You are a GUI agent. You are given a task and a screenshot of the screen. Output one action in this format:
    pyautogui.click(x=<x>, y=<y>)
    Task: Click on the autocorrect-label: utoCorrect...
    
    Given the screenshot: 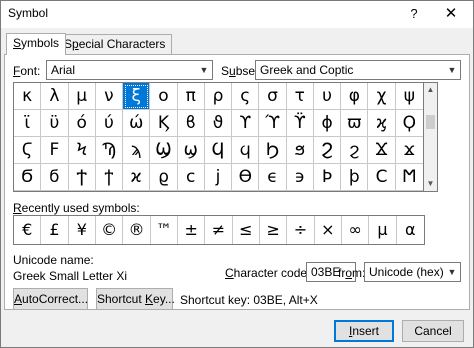 What is the action you would take?
    pyautogui.click(x=55, y=299)
    